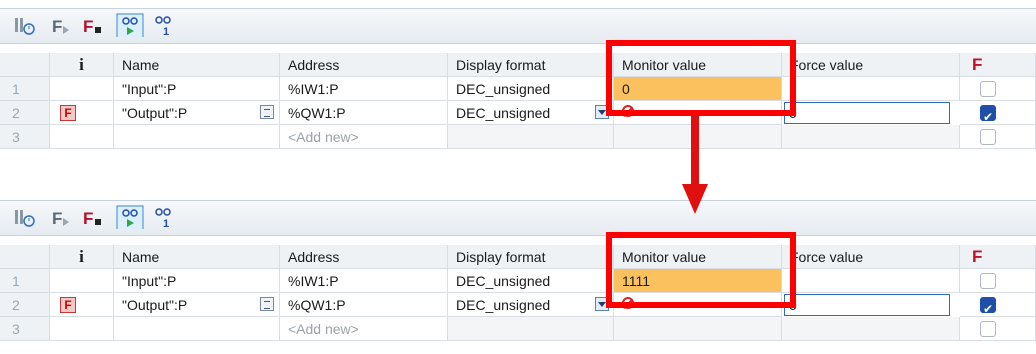 This screenshot has height=354, width=1036. I want to click on table-row: 1 "Input":P %IW1:P DEC_unsigned 1111, so click(518, 281).